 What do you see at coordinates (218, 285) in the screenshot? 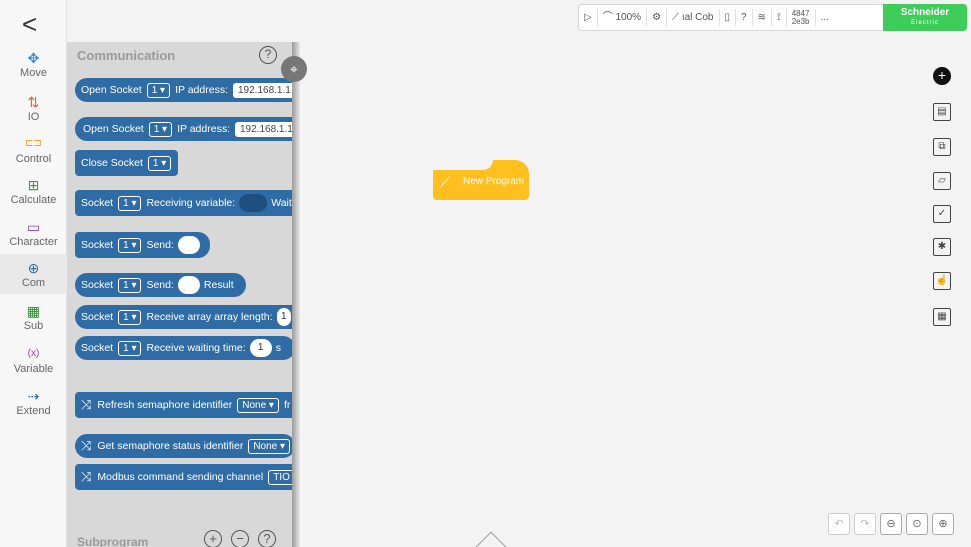
I see `block-label: Result` at bounding box center [218, 285].